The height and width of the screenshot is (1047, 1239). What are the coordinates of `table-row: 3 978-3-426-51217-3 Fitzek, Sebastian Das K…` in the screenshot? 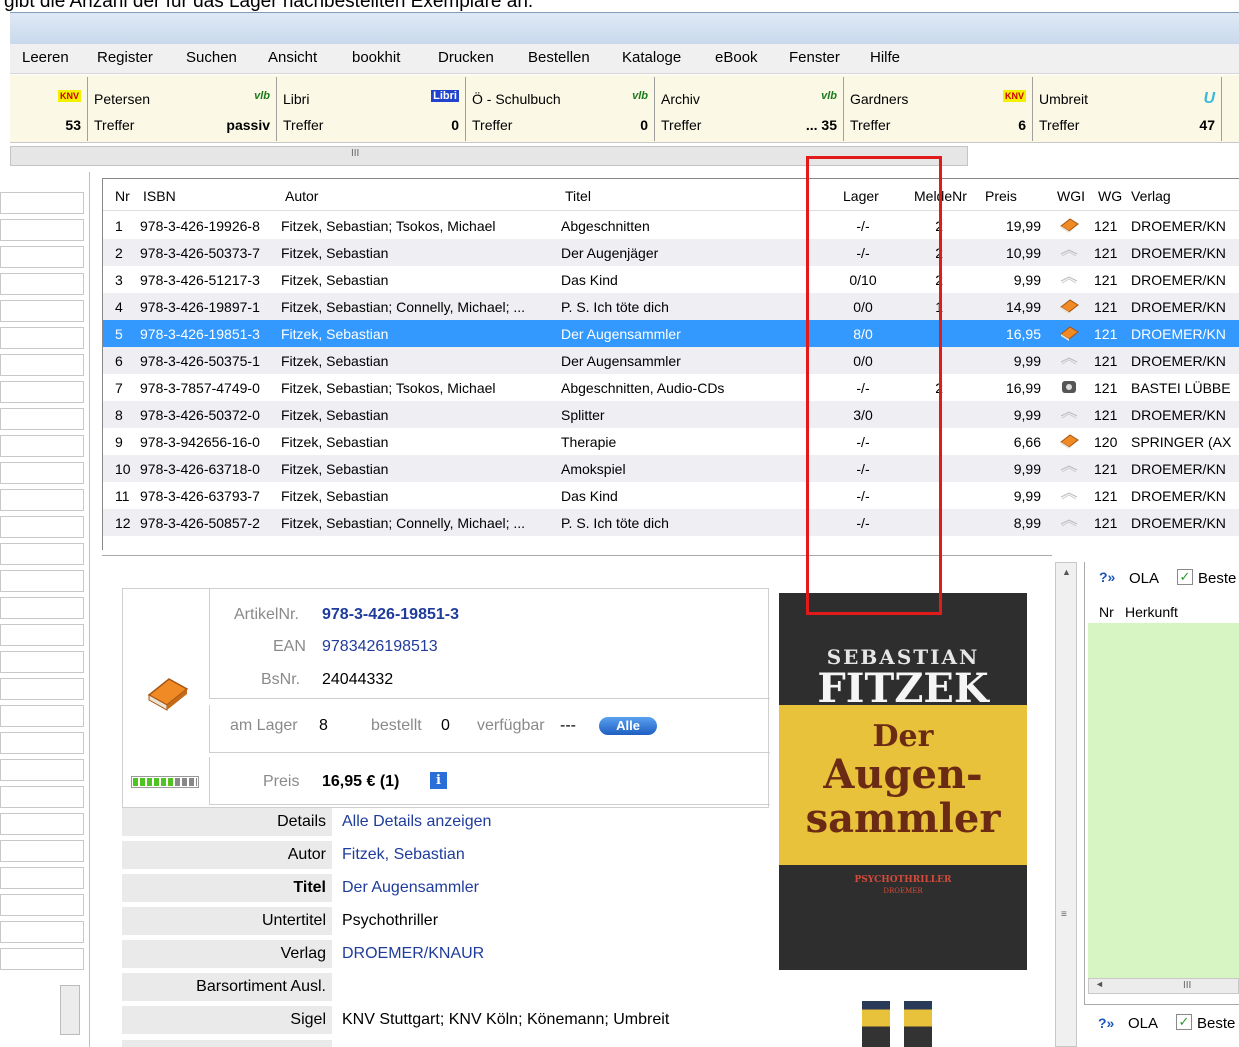 It's located at (671, 279).